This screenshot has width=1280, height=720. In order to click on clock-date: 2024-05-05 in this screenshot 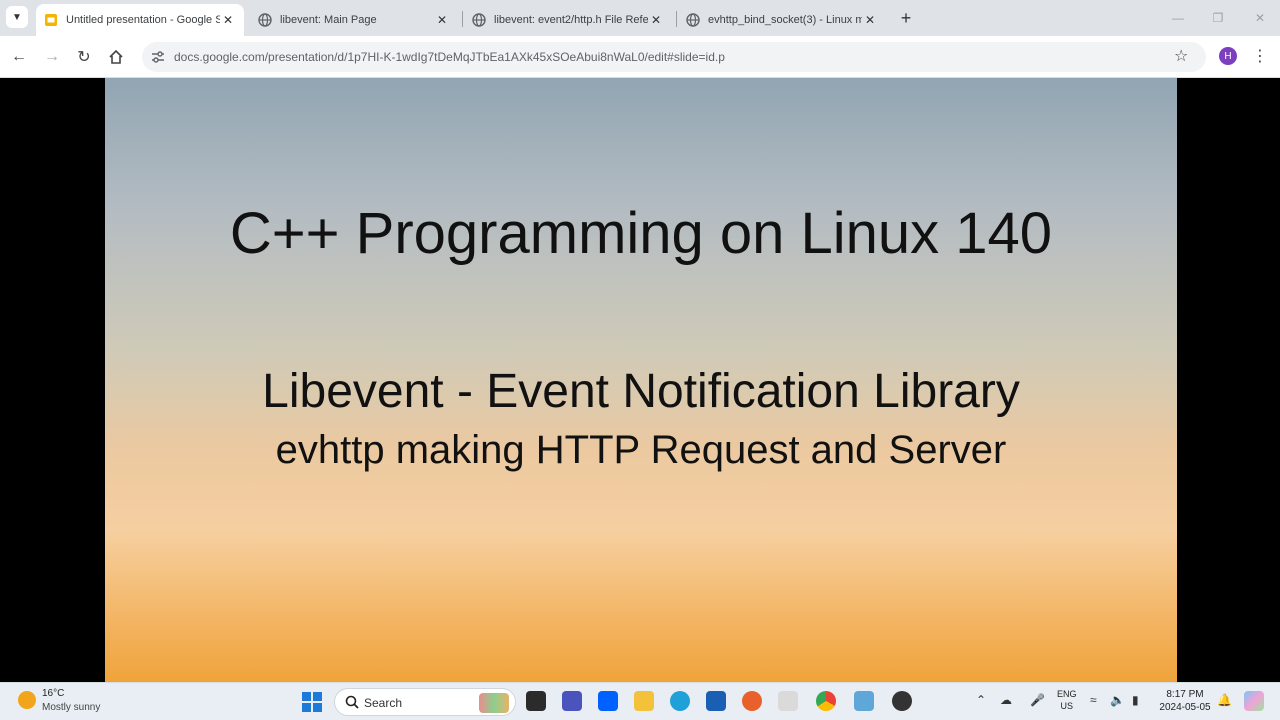, I will do `click(1185, 707)`.